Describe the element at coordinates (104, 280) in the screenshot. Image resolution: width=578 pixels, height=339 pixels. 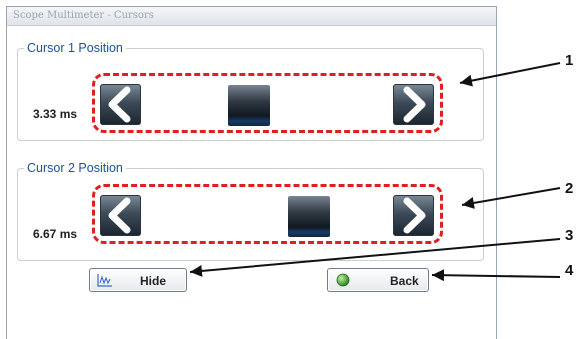
I see `waveform-icon` at that location.